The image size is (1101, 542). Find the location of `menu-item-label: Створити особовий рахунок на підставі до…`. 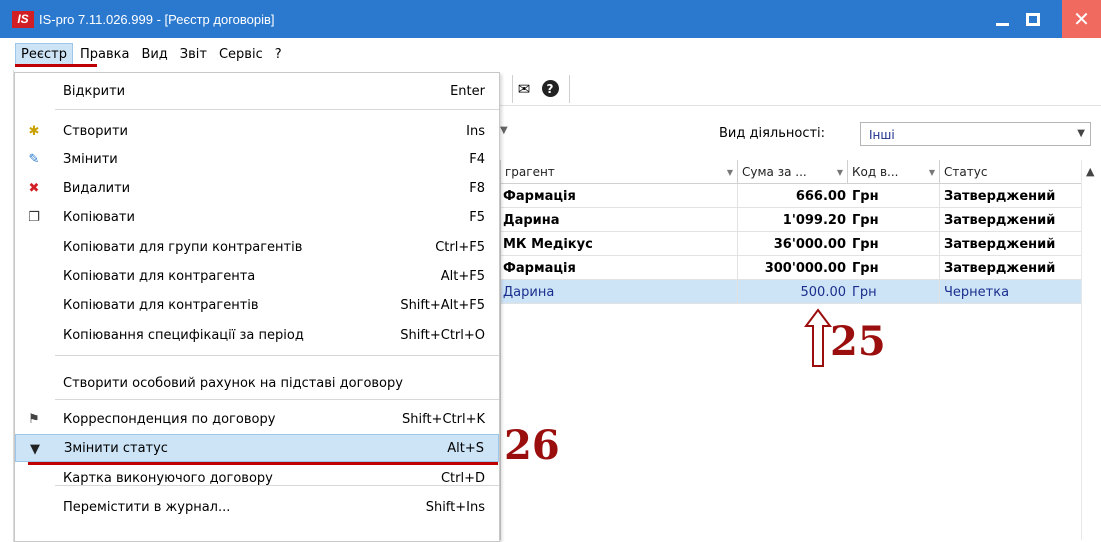

menu-item-label: Створити особовий рахунок на підставі до… is located at coordinates (233, 383).